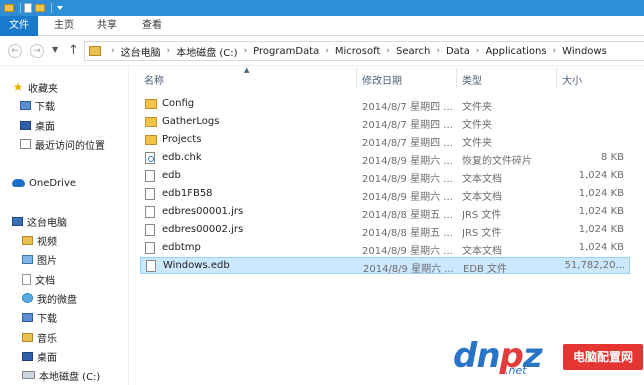  I want to click on breadcrumb-search: Search, so click(413, 51).